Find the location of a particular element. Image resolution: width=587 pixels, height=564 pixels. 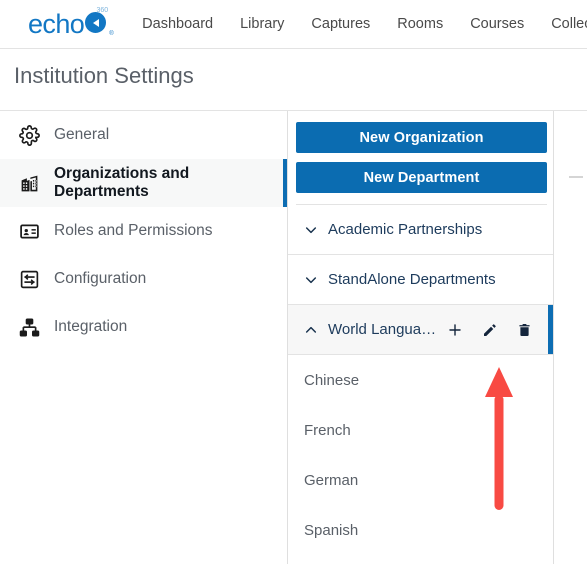

detail-panel-stub is located at coordinates (576, 177).